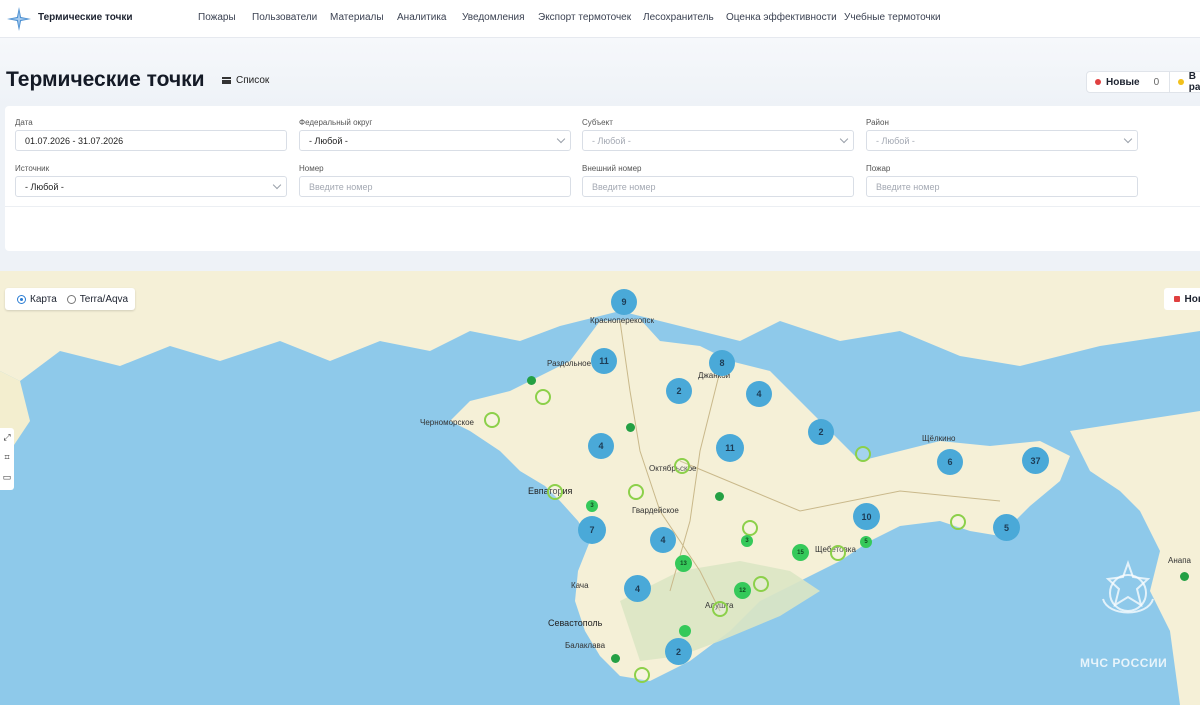 Image resolution: width=1200 pixels, height=705 pixels. What do you see at coordinates (284, 17) in the screenshot?
I see `nav-users: Пользователи` at bounding box center [284, 17].